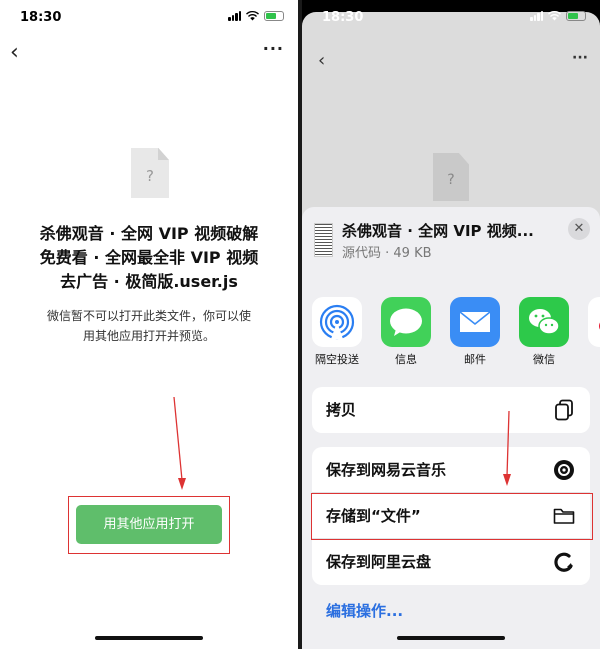 The image size is (600, 649). I want to click on highlight-box, so click(452, 516).